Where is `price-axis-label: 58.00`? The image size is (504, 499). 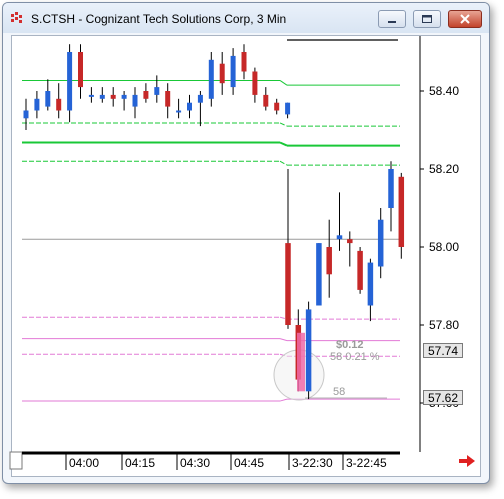 price-axis-label: 58.00 is located at coordinates (444, 247).